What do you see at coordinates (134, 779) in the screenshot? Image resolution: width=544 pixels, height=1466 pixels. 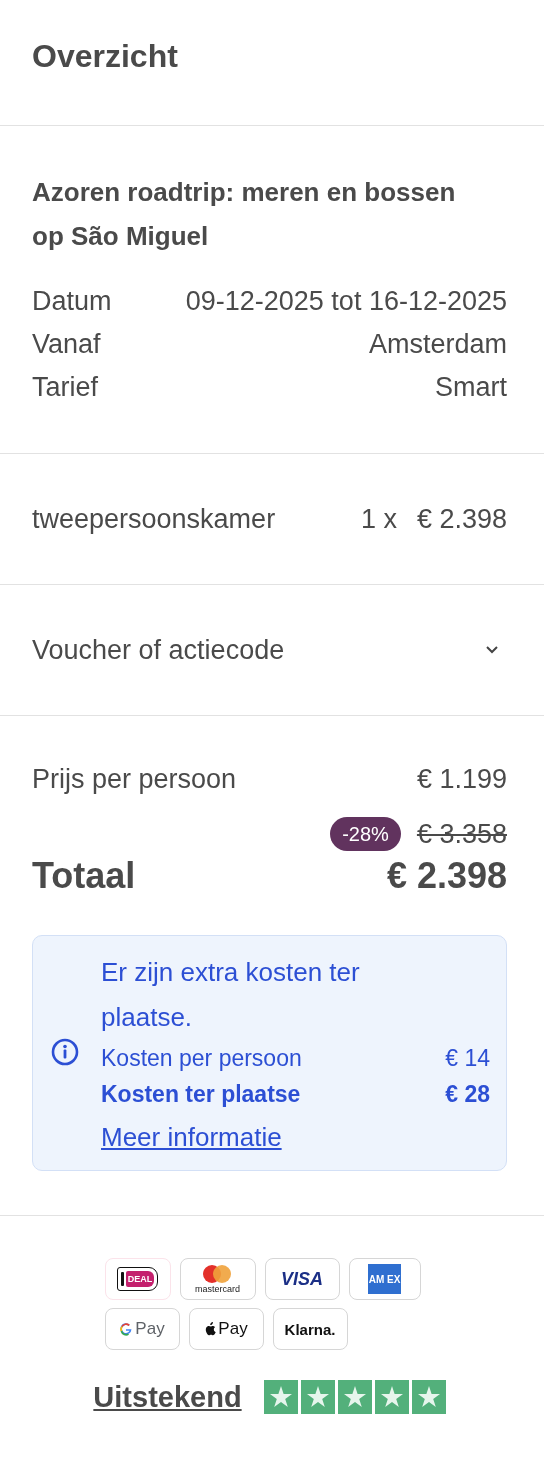 I see `price-label: Prijs per persoon` at bounding box center [134, 779].